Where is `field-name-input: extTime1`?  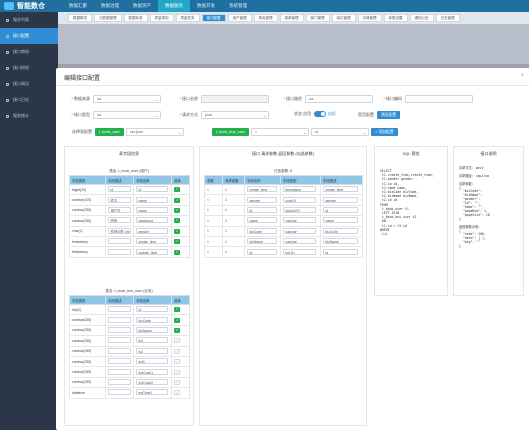 field-name-input: extTime1 is located at coordinates (152, 392).